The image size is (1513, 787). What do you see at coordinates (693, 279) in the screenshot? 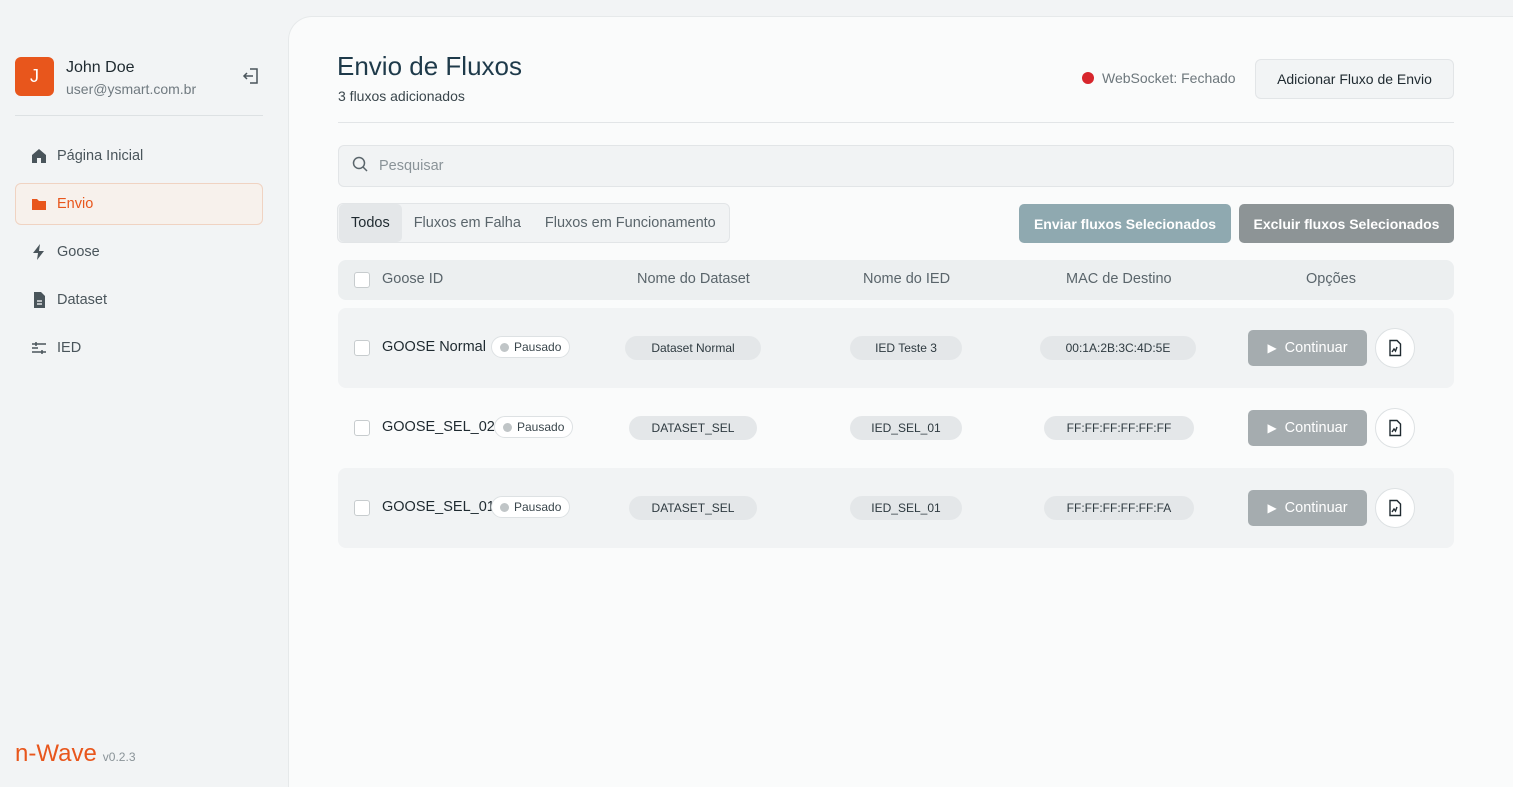
I see `column-header-dataset: Nome do Dataset` at bounding box center [693, 279].